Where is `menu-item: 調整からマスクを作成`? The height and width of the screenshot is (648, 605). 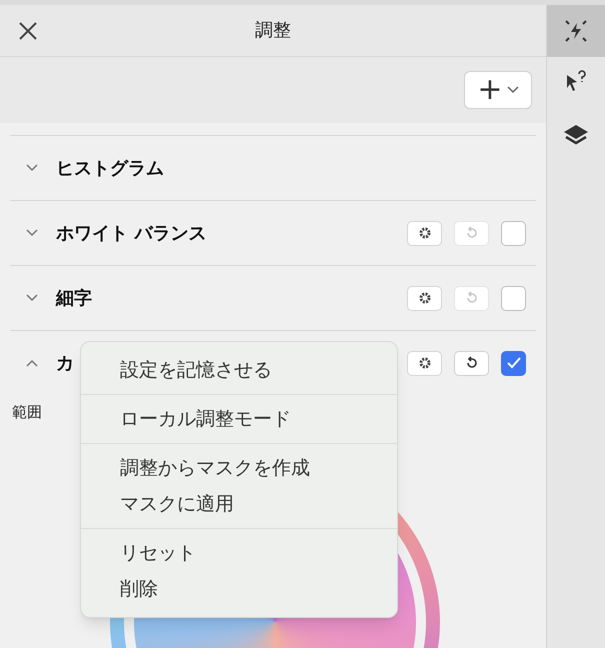
menu-item: 調整からマスクを作成 is located at coordinates (239, 468).